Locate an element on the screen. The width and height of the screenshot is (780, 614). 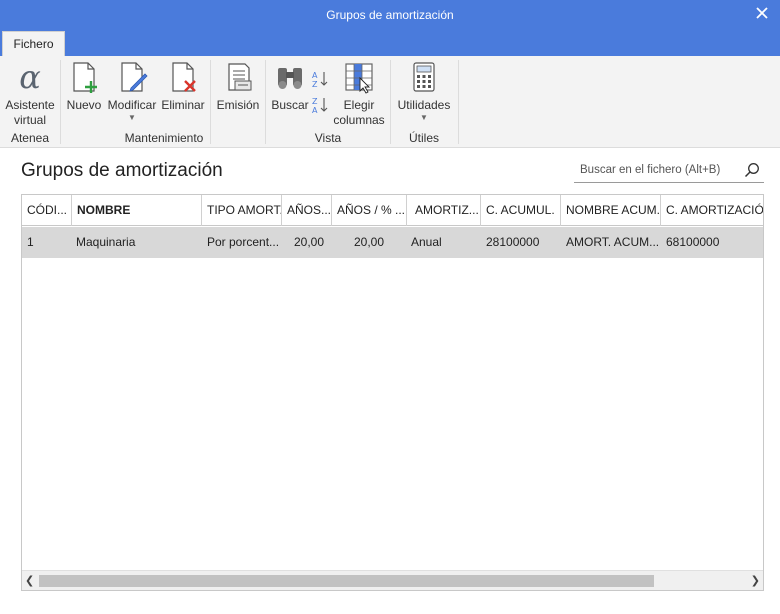
group-label-utiles: Útiles is located at coordinates (423, 138).